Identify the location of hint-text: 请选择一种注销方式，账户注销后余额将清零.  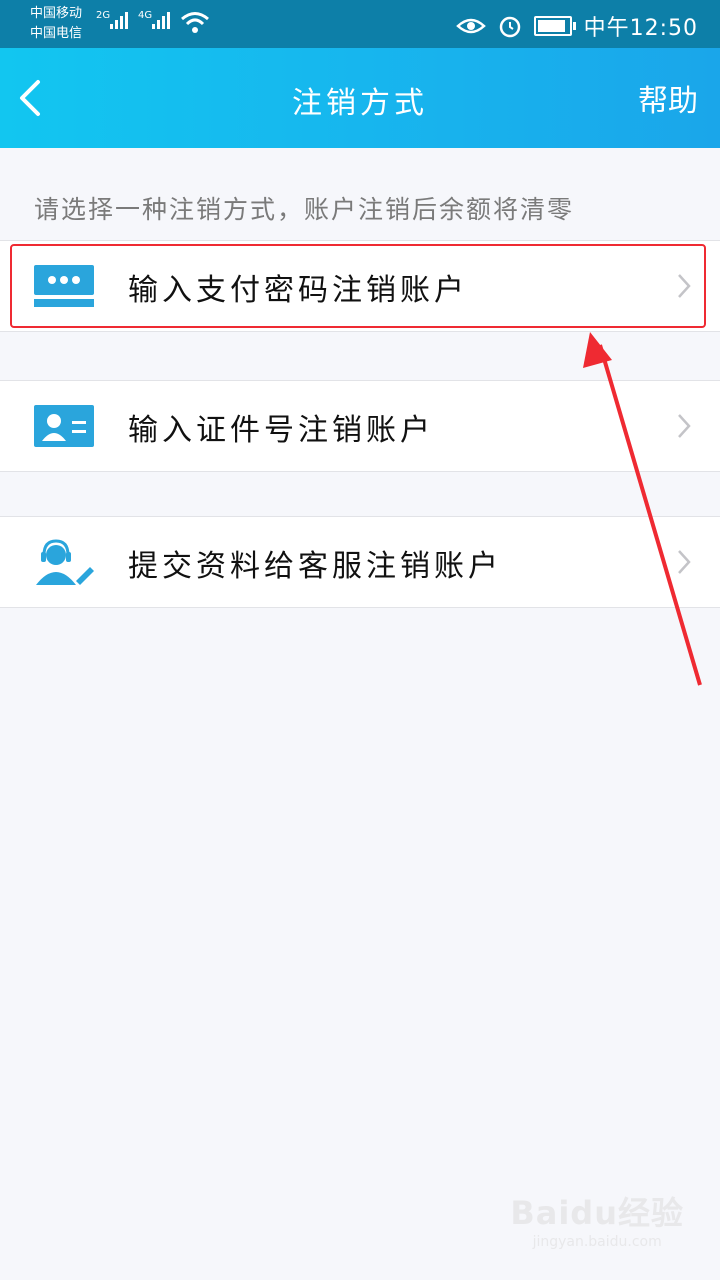
(304, 209).